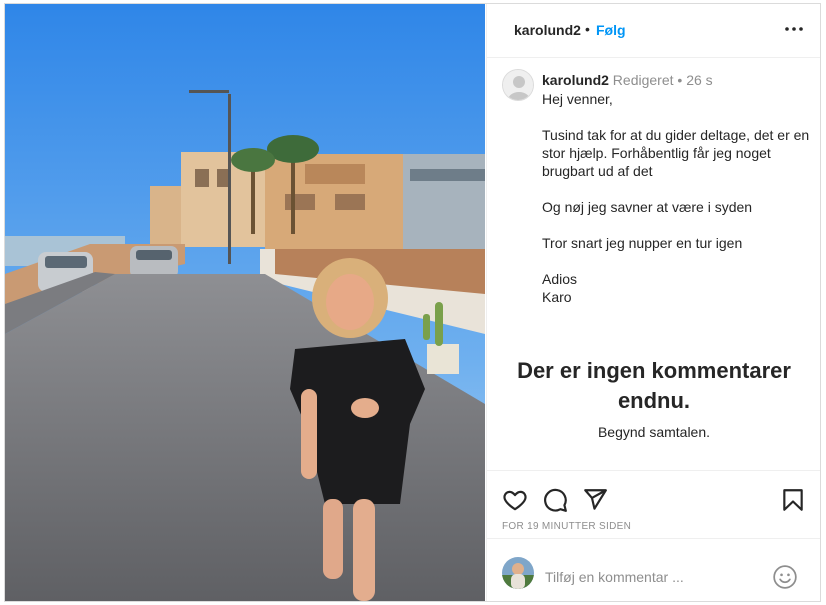  What do you see at coordinates (595, 500) in the screenshot?
I see `share-icon` at bounding box center [595, 500].